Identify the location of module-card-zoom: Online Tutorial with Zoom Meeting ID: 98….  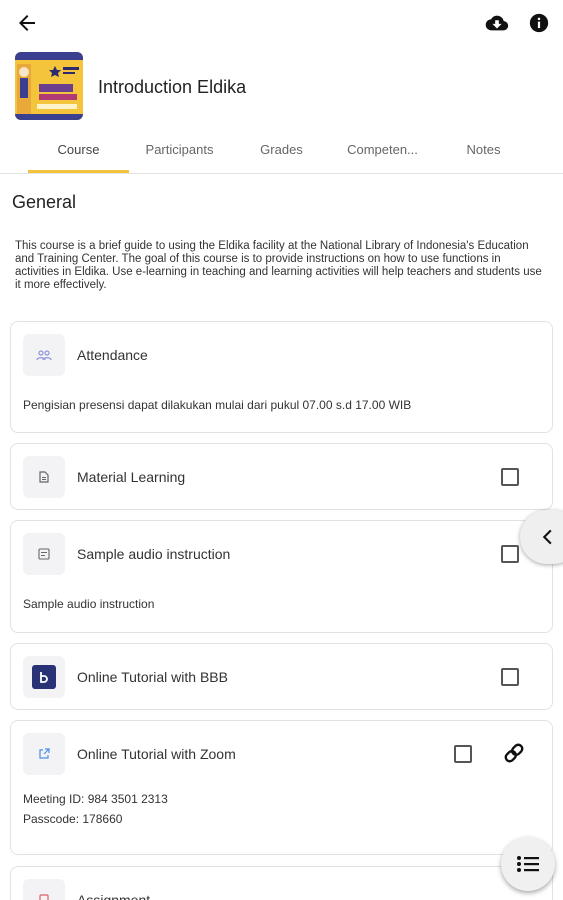
(281, 787).